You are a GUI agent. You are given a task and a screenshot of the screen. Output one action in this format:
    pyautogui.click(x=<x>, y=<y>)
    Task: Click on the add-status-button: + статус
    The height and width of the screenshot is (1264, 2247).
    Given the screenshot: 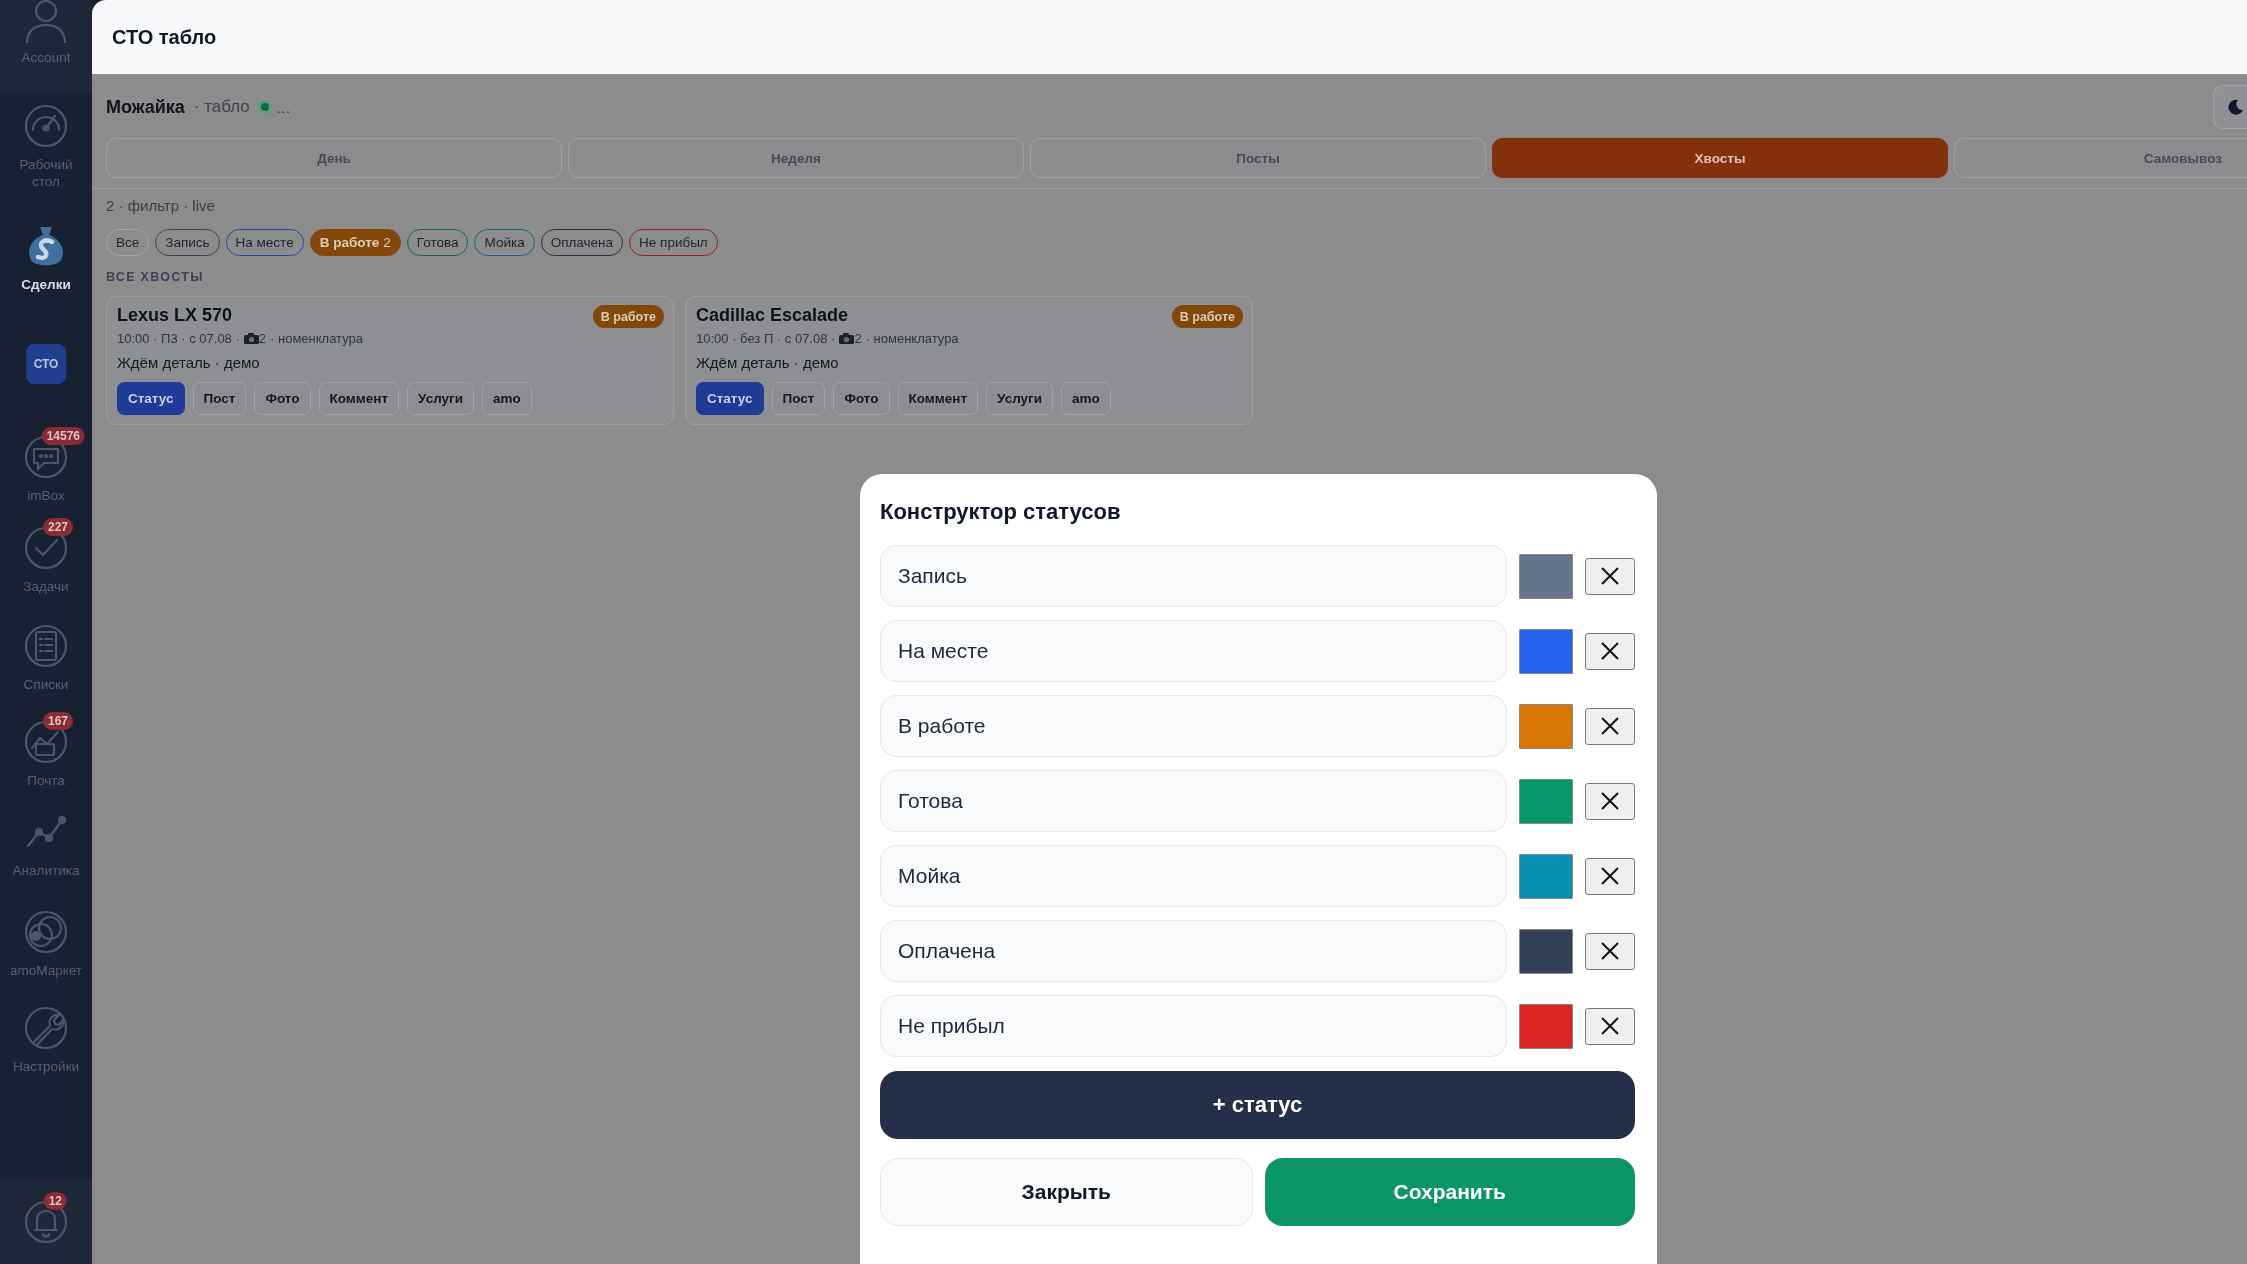 What is the action you would take?
    pyautogui.click(x=1257, y=1105)
    